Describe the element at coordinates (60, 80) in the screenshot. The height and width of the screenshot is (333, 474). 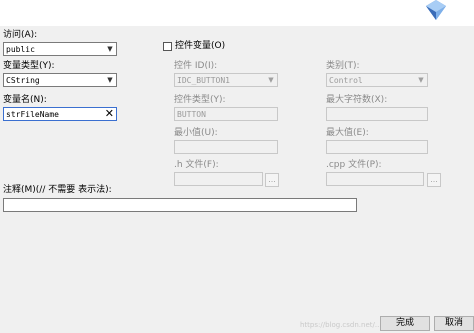
I see `var-type-select: CString ▼` at that location.